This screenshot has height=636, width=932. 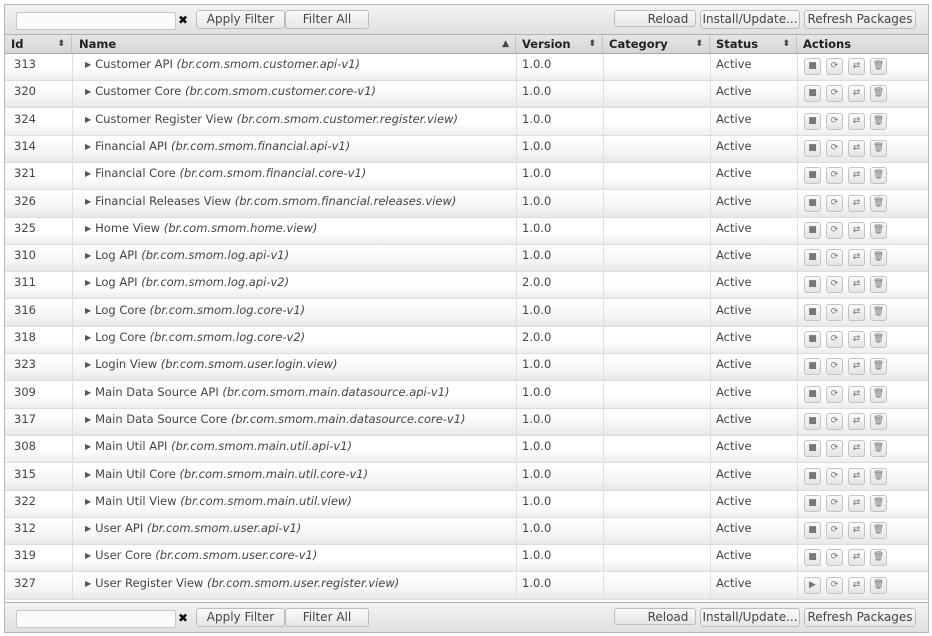 I want to click on column-header-name: Name ▲, so click(x=294, y=44).